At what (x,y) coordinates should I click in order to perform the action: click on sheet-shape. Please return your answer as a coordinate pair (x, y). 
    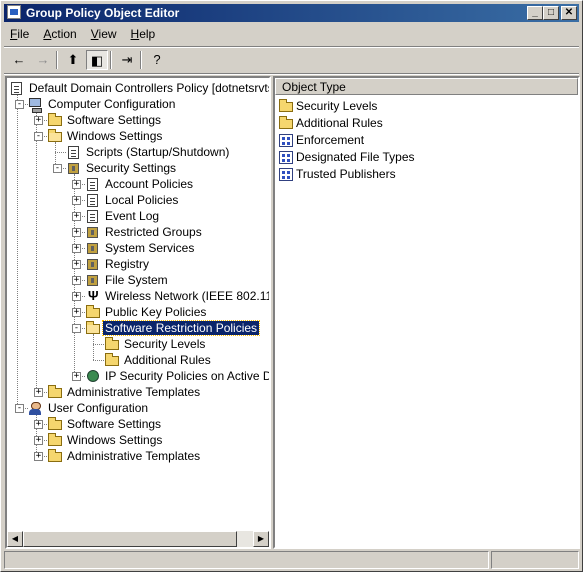
    Looking at the image, I should click on (92, 200).